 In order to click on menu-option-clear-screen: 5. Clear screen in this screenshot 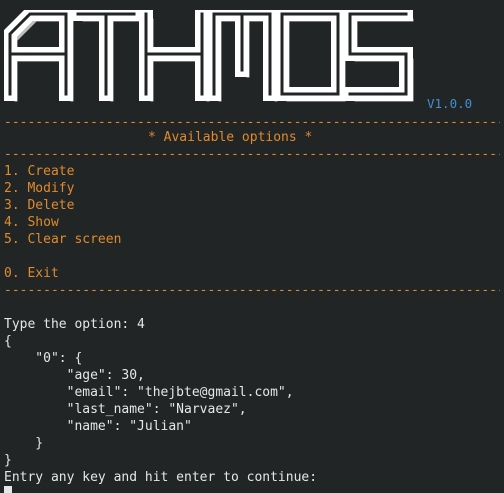, I will do `click(63, 239)`.